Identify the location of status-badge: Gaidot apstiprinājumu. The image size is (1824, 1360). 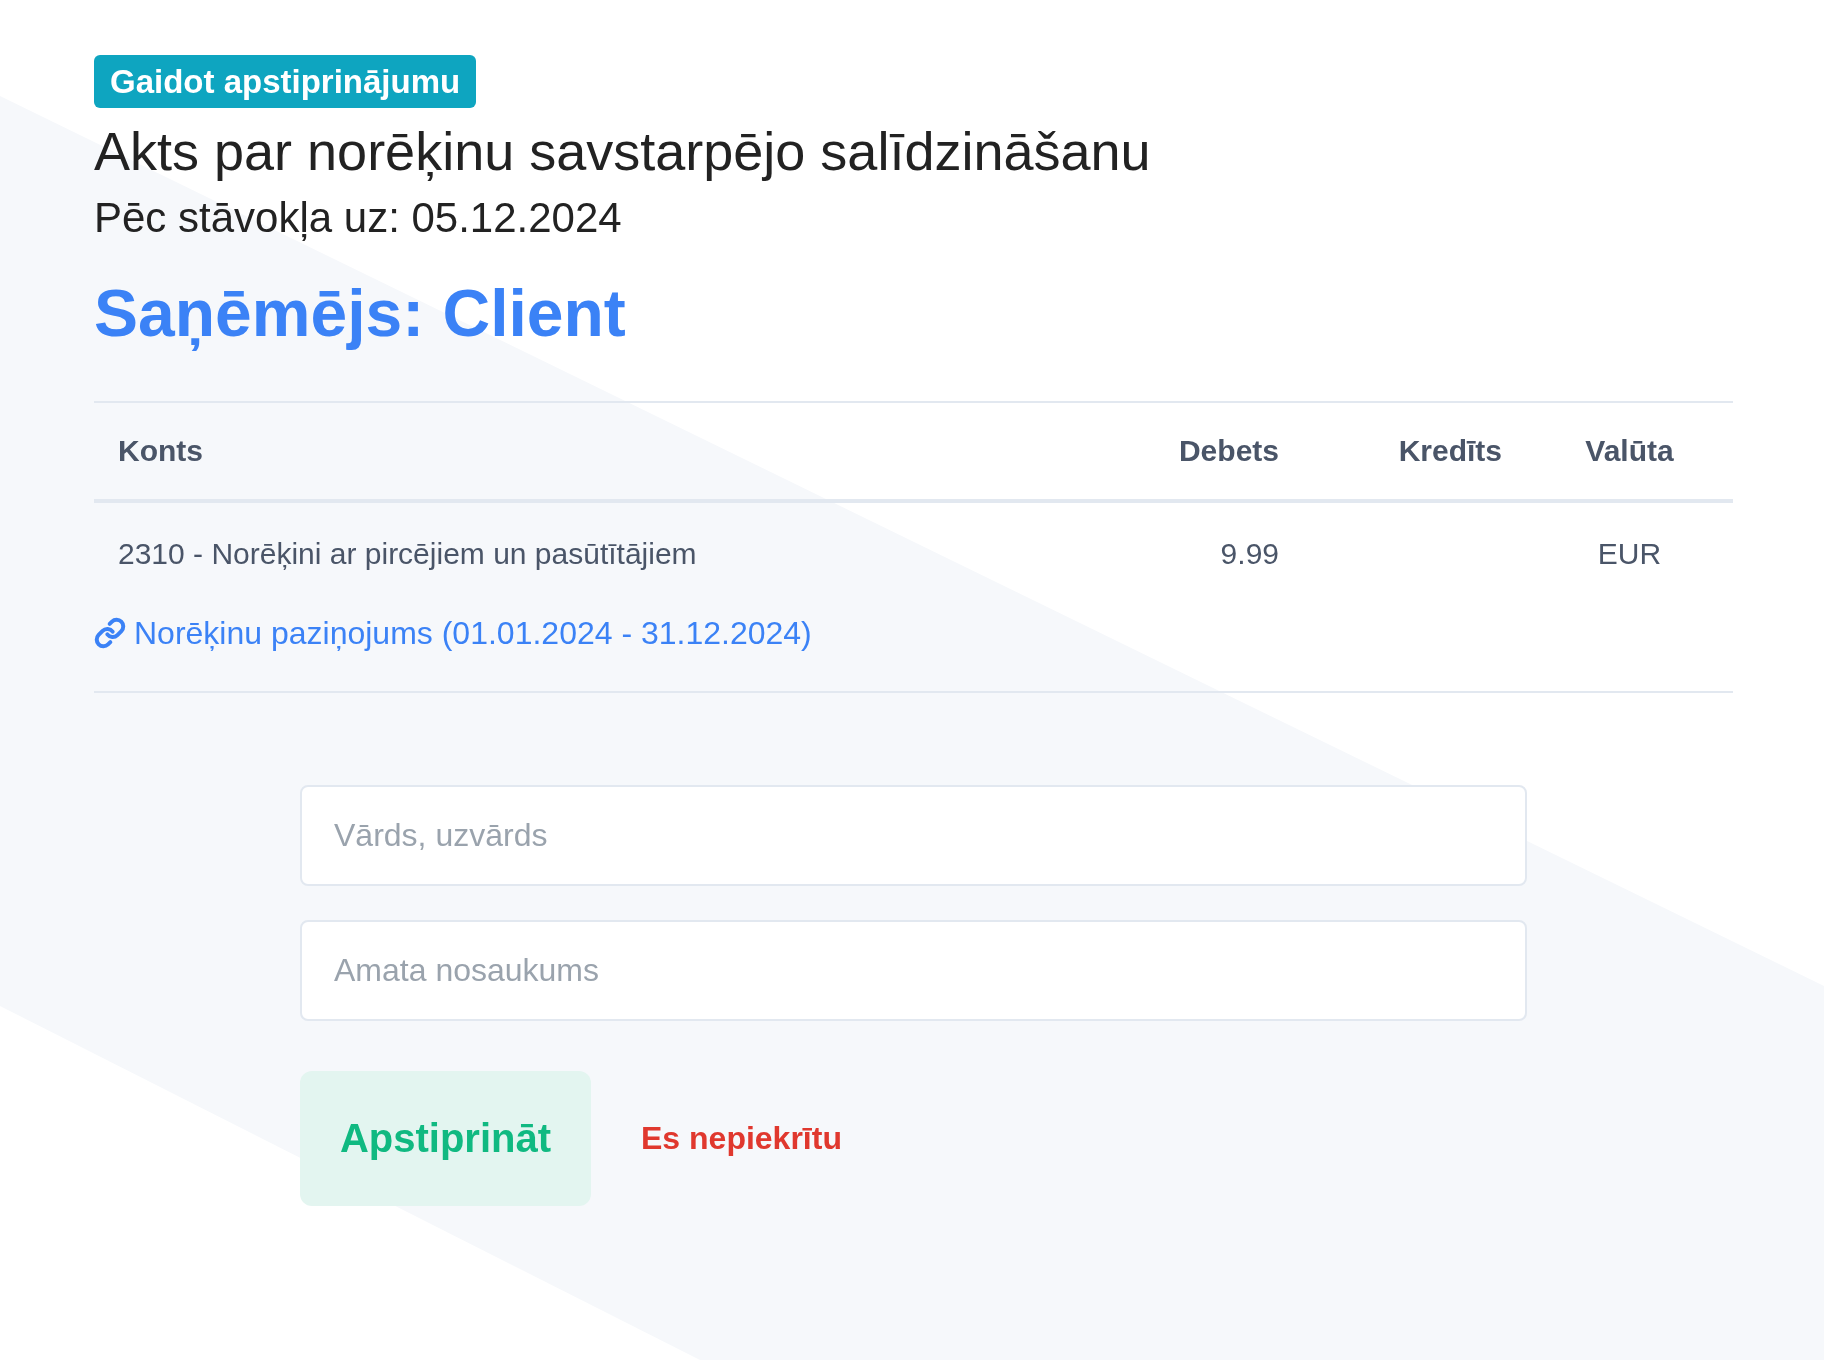
(285, 82).